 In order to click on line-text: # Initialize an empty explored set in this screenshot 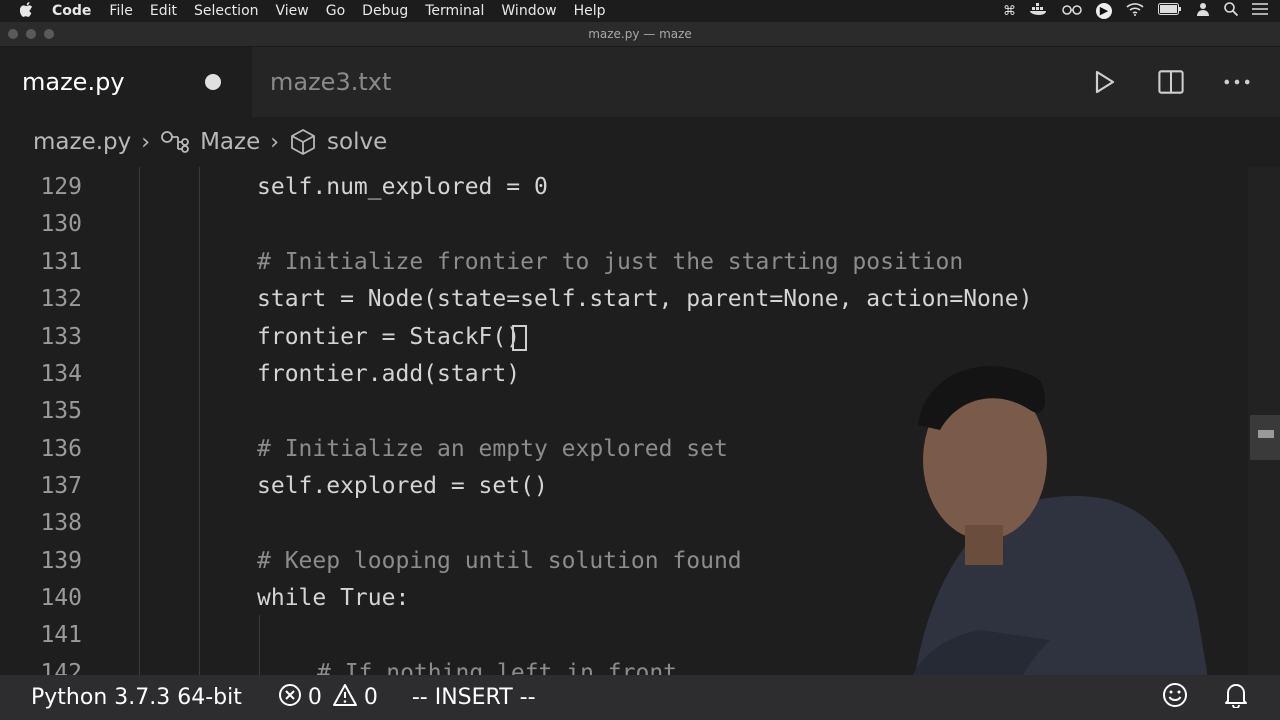, I will do `click(492, 449)`.